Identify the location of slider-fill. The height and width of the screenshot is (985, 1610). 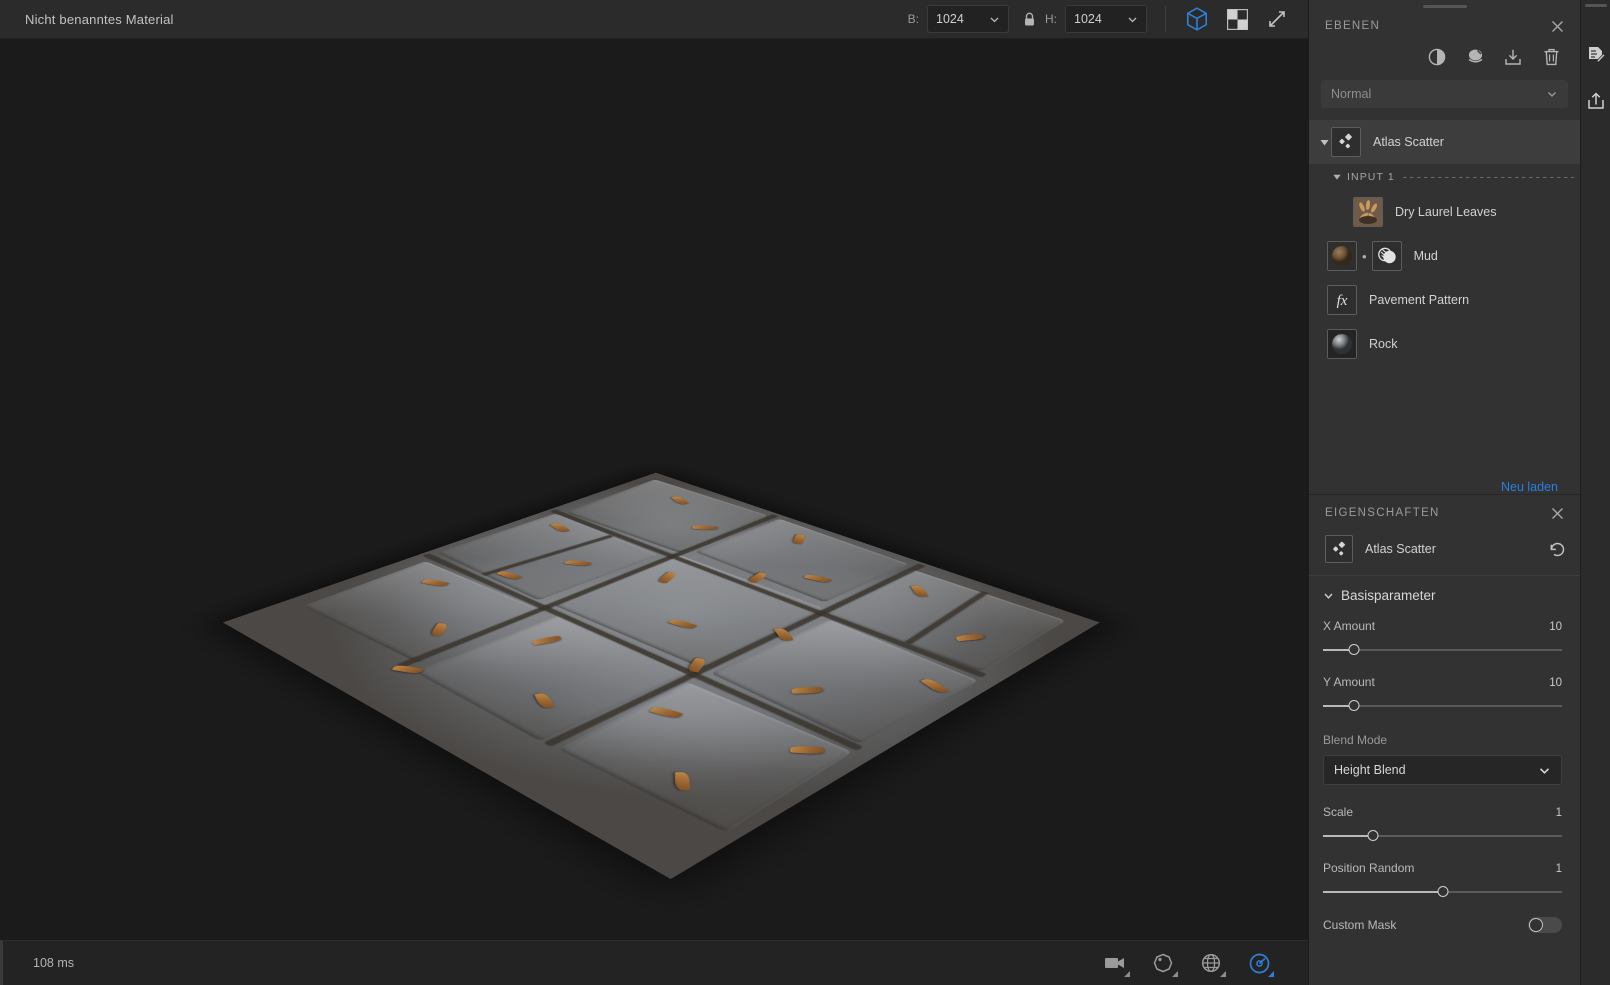
(1348, 836).